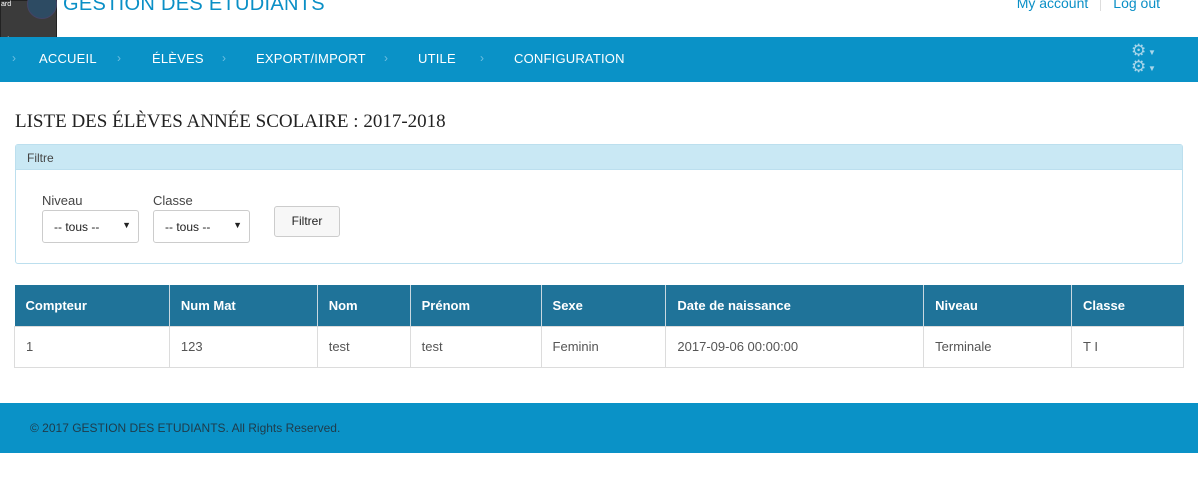 Image resolution: width=1198 pixels, height=487 pixels. What do you see at coordinates (1101, 6) in the screenshot?
I see `link-divider` at bounding box center [1101, 6].